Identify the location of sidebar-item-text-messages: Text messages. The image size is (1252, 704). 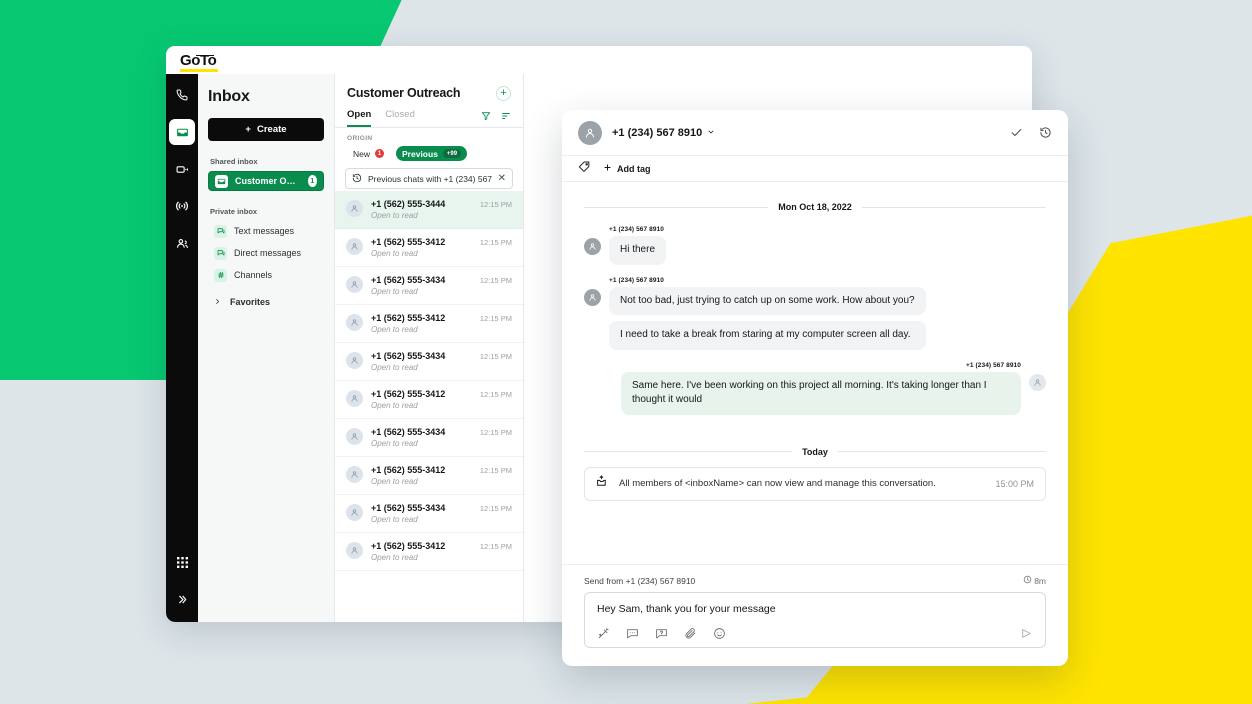
(266, 231).